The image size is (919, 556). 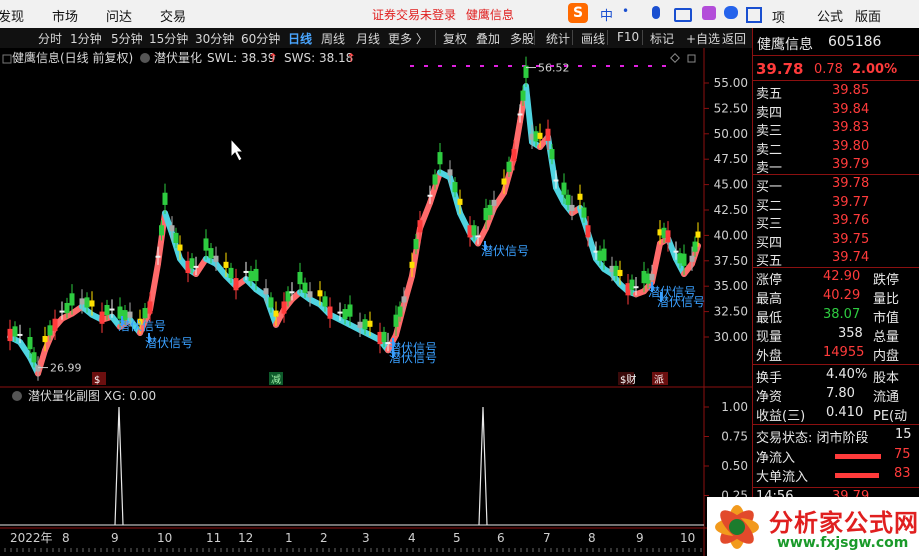 I want to click on low-label: 26.99, so click(x=66, y=368).